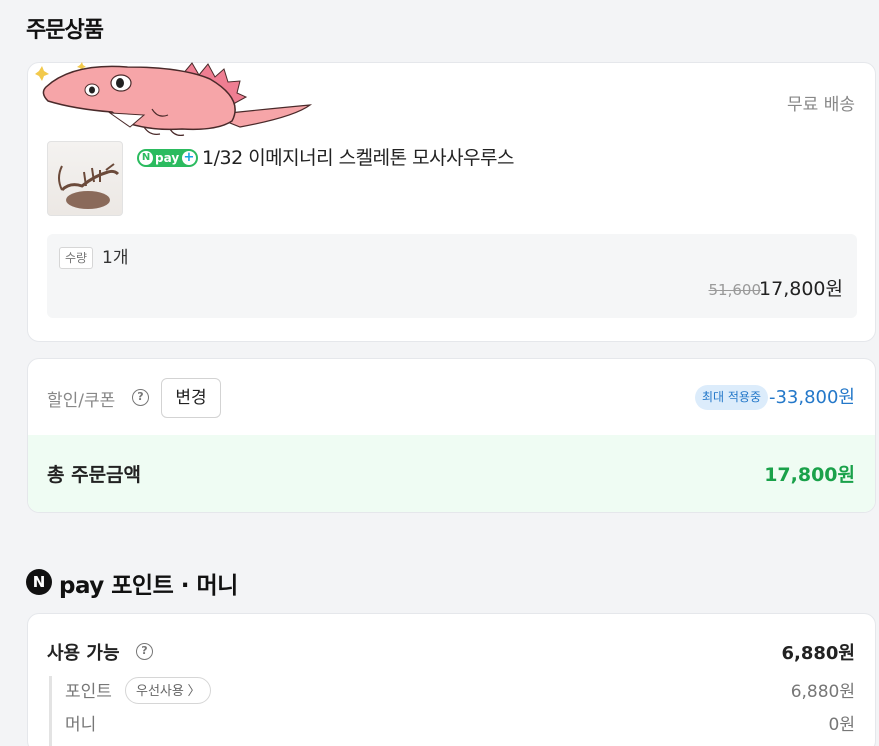 Image resolution: width=879 pixels, height=746 pixels. What do you see at coordinates (735, 290) in the screenshot?
I see `original-price: 51,600` at bounding box center [735, 290].